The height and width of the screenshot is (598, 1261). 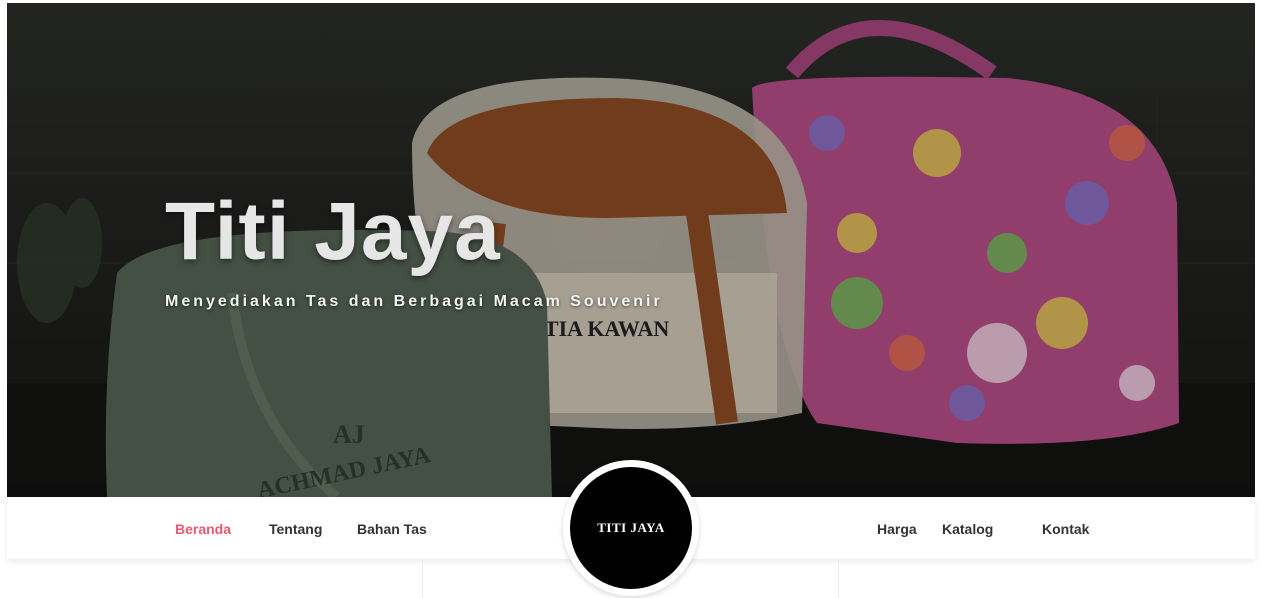 I want to click on logo-circle: TITI JAYA, so click(x=631, y=528).